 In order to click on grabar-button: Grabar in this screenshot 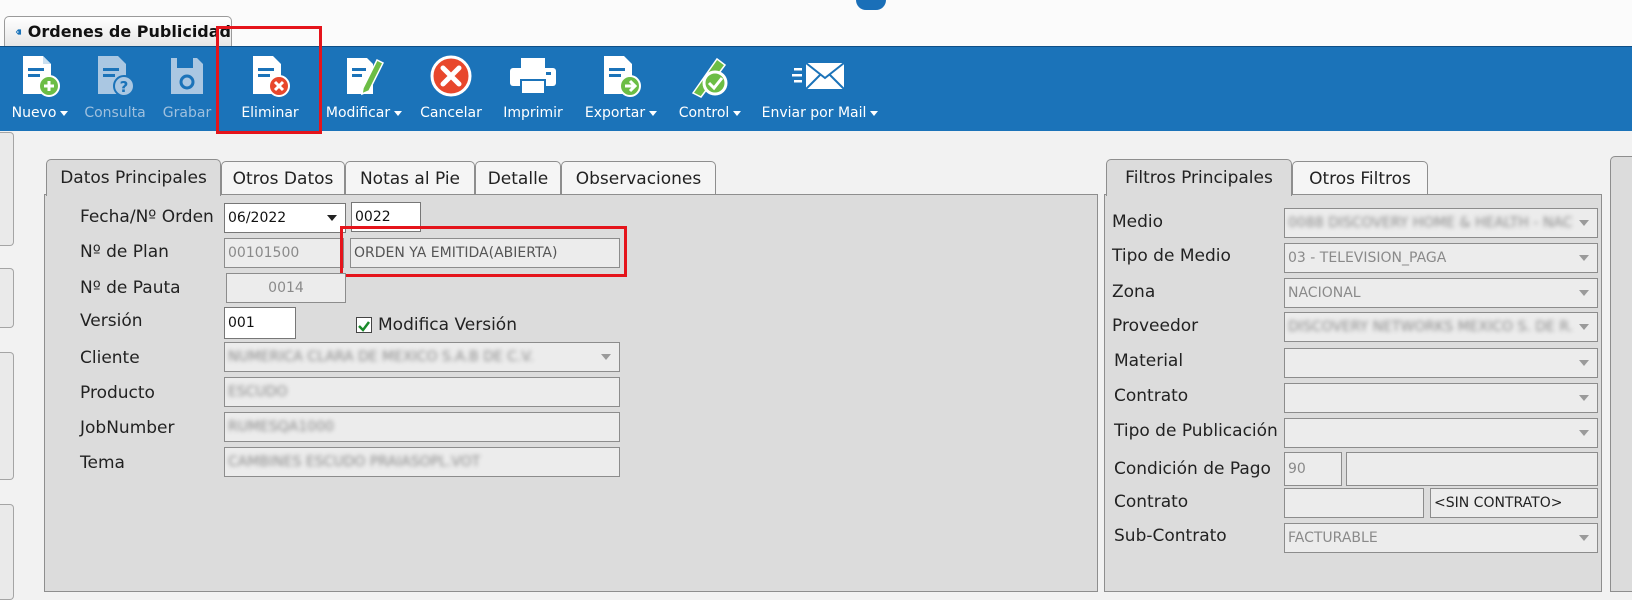, I will do `click(187, 89)`.